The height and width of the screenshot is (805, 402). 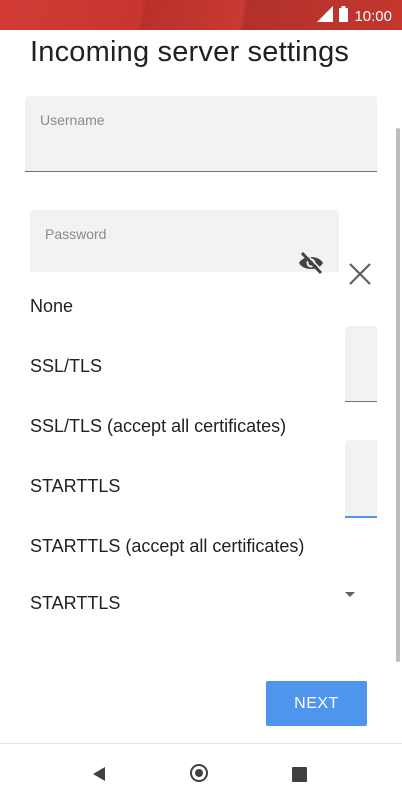 I want to click on next-button: NEXT, so click(x=316, y=703).